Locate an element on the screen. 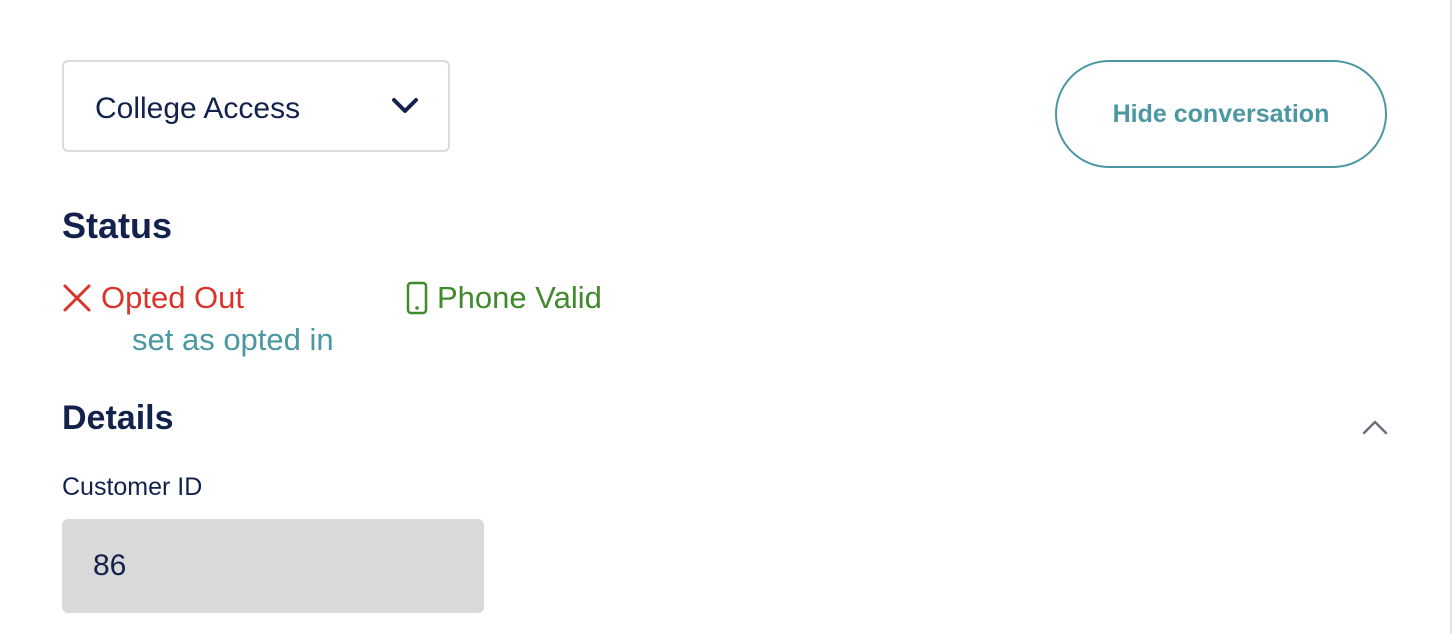 Image resolution: width=1452 pixels, height=634 pixels. hide-conversation-button: Hide conversation is located at coordinates (1221, 114).